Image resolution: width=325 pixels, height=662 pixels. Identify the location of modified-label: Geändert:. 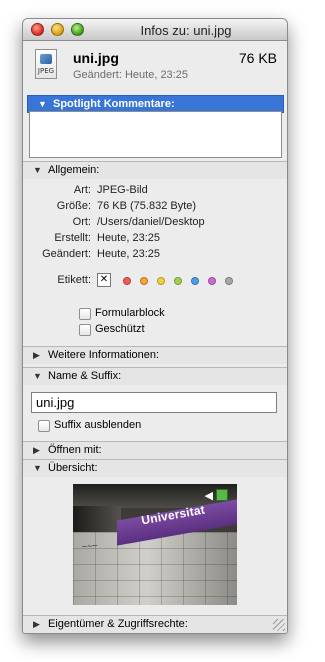
(66, 254).